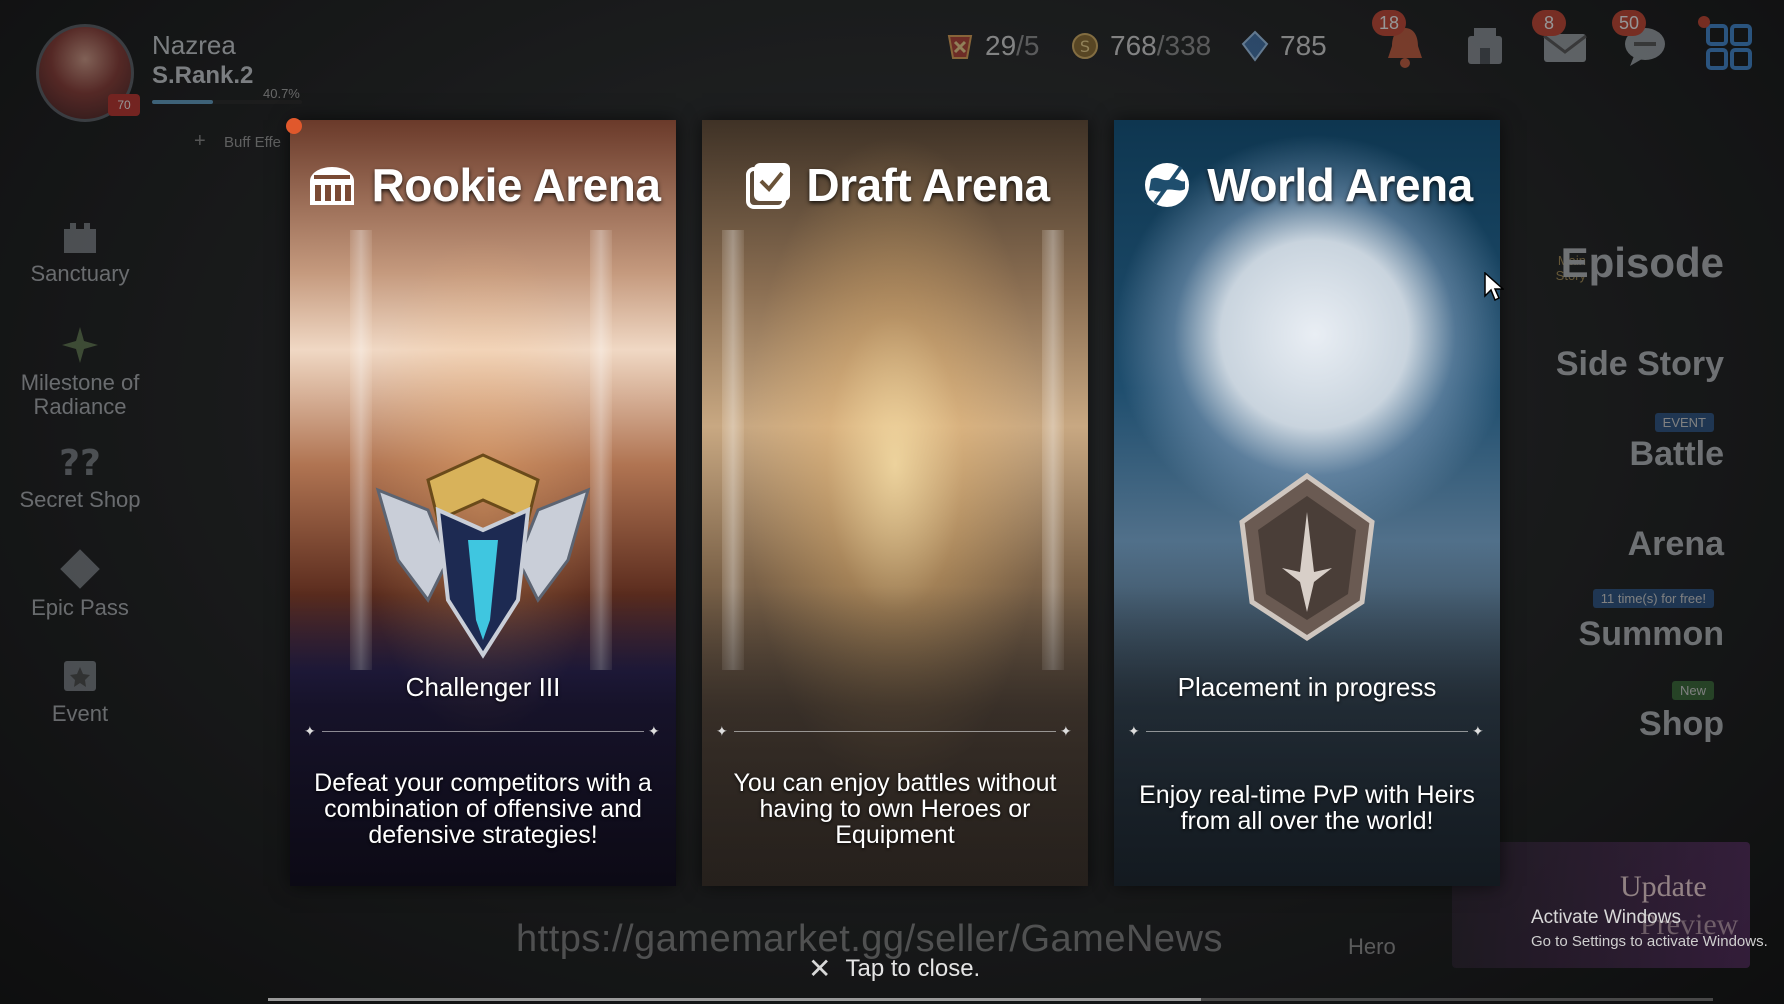  Describe the element at coordinates (200, 141) in the screenshot. I see `buff-plus-icon: +` at that location.